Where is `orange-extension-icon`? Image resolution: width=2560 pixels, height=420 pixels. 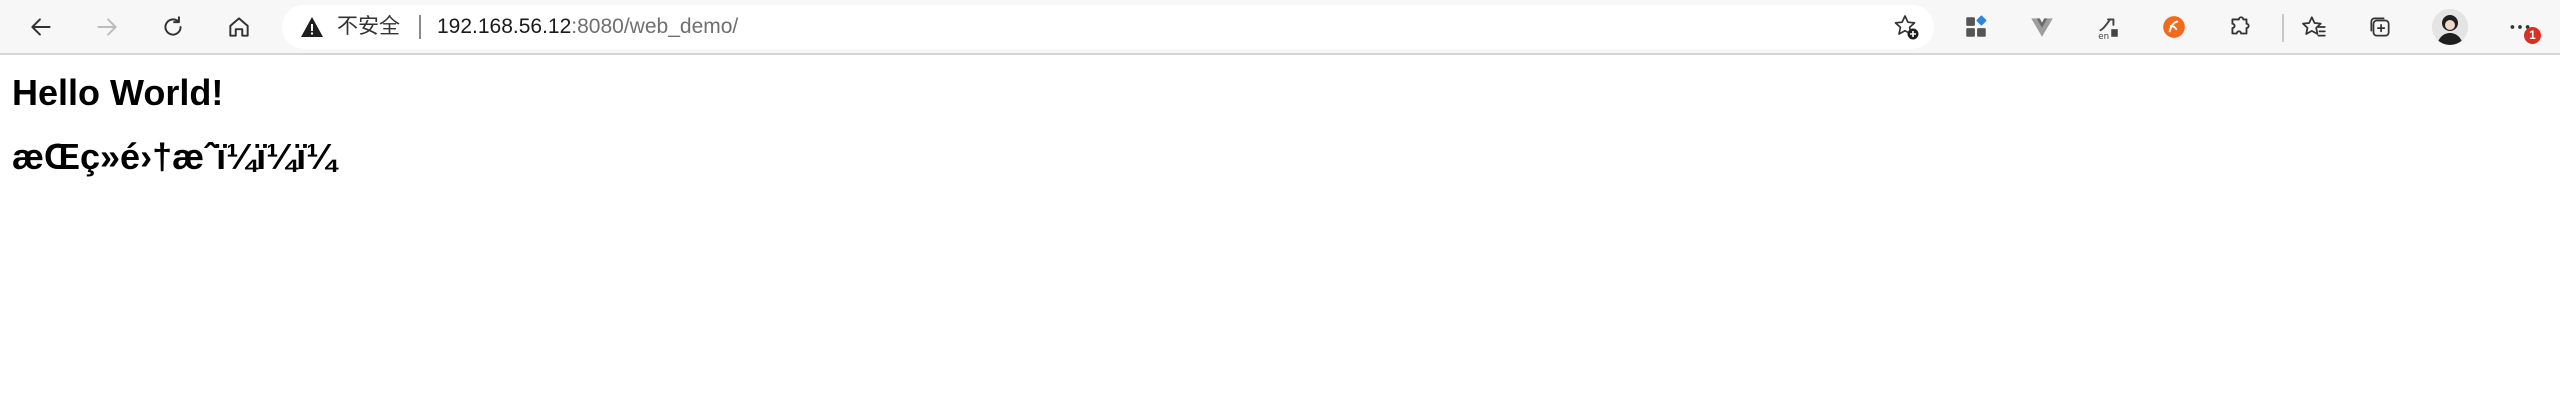
orange-extension-icon is located at coordinates (2174, 27).